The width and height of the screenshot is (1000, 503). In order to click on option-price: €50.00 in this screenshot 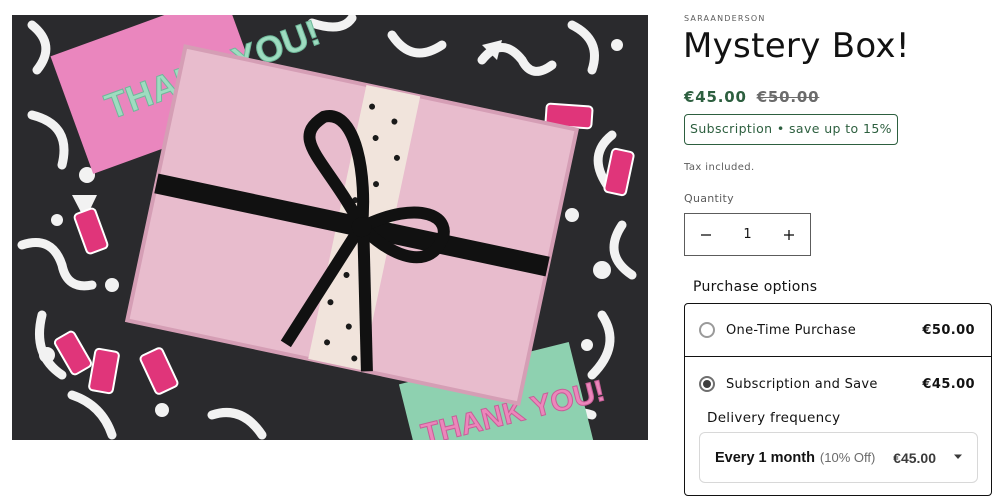, I will do `click(948, 330)`.